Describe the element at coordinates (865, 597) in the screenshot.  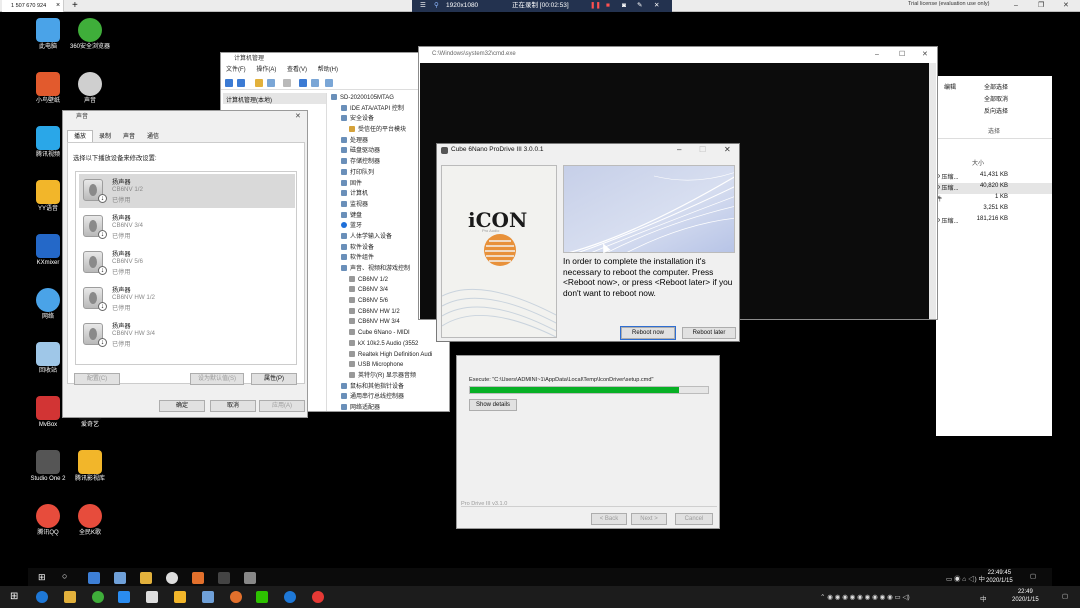
I see `tray-icons: ⌃ ◉ ◉ ◉ ◉ ◉ ◉ ◉ ◉ ◉ ▭ ◁)` at that location.